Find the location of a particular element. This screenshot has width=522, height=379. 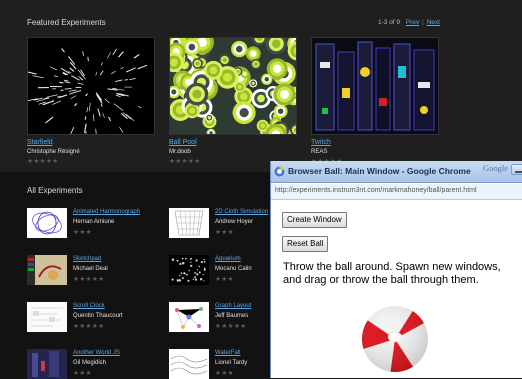

experiment-author-sketchpad: Michael Deal is located at coordinates (90, 269).